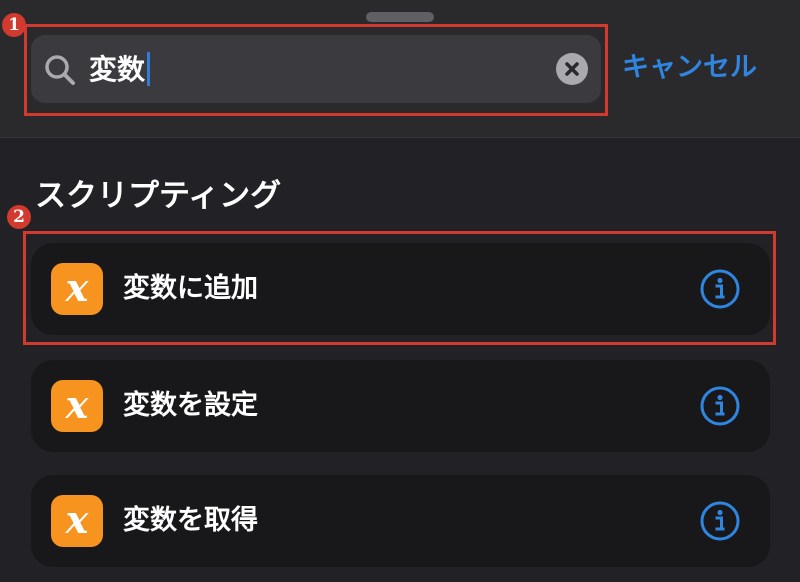 The height and width of the screenshot is (582, 800). I want to click on annotation-marker-2: 2, so click(19, 217).